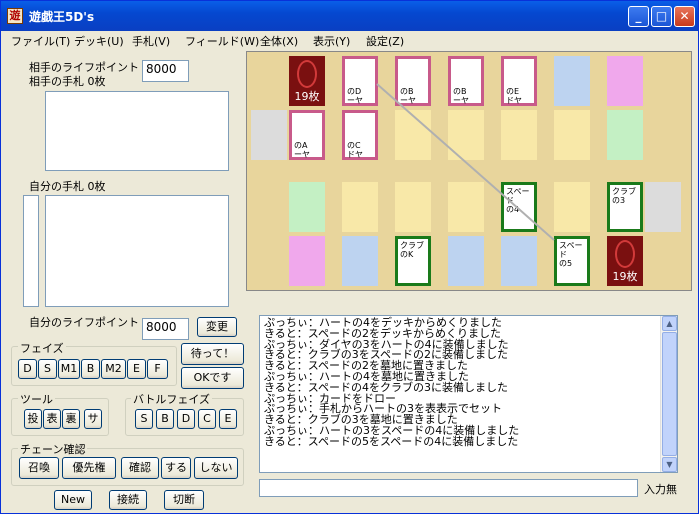 The image size is (699, 514). I want to click on chain-summon-button: 召喚, so click(39, 468).